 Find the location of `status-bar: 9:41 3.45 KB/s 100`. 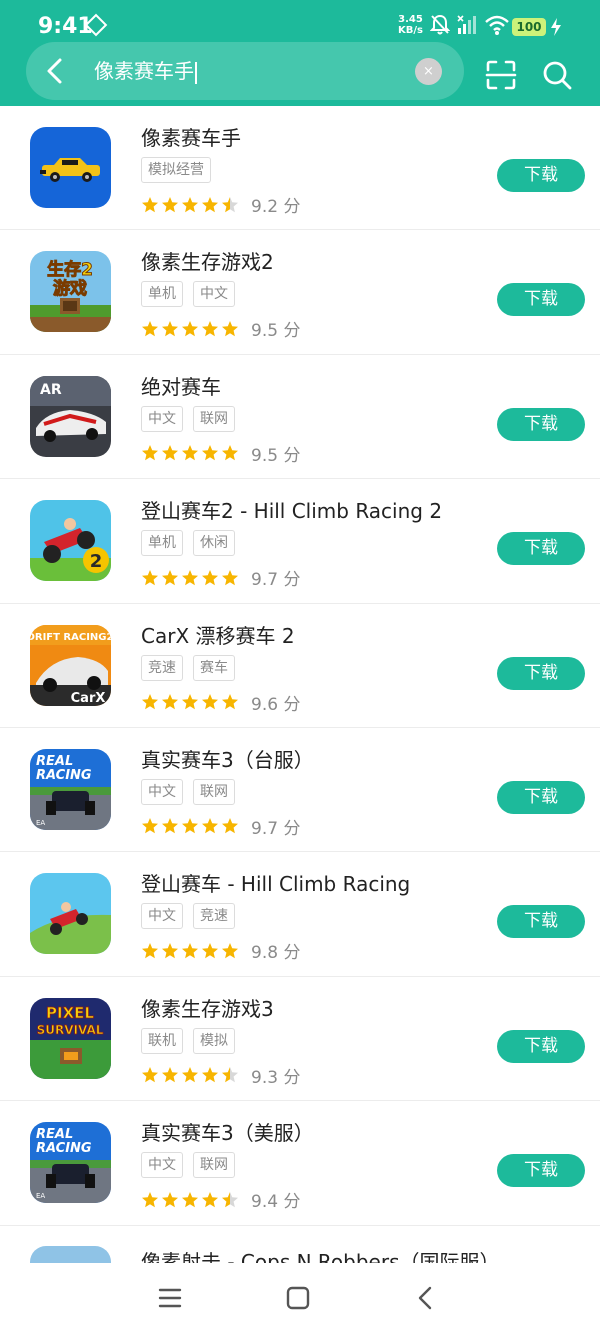

status-bar: 9:41 3.45 KB/s 100 is located at coordinates (300, 22).